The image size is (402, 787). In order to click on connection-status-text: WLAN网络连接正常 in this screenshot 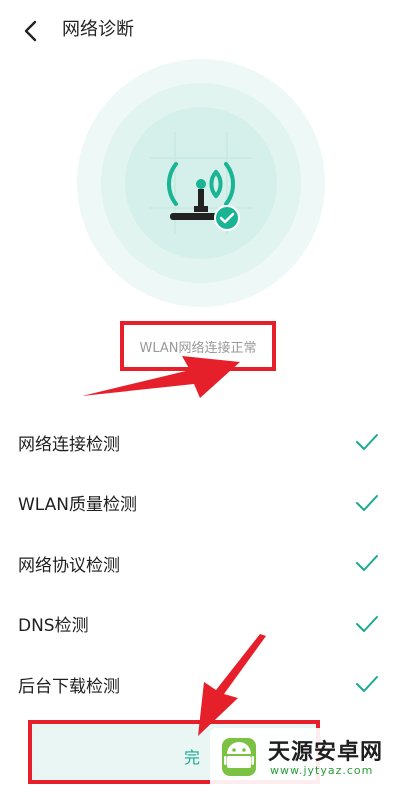, I will do `click(198, 348)`.